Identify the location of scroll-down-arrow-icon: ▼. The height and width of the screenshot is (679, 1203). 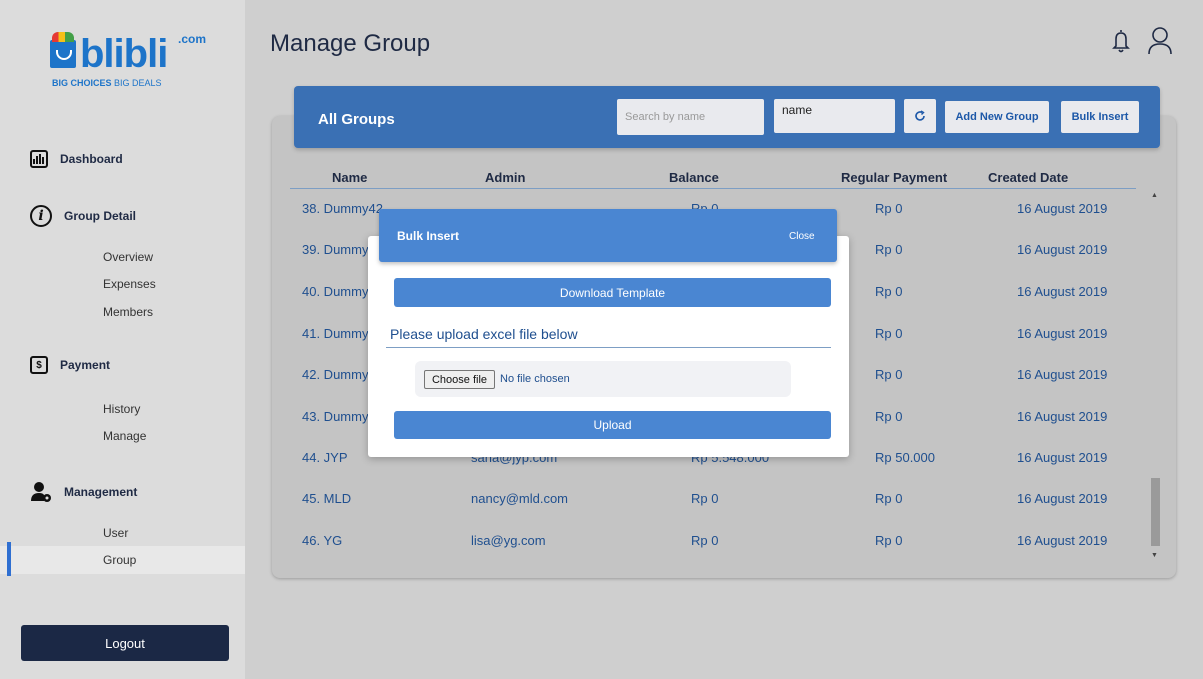
(1154, 555).